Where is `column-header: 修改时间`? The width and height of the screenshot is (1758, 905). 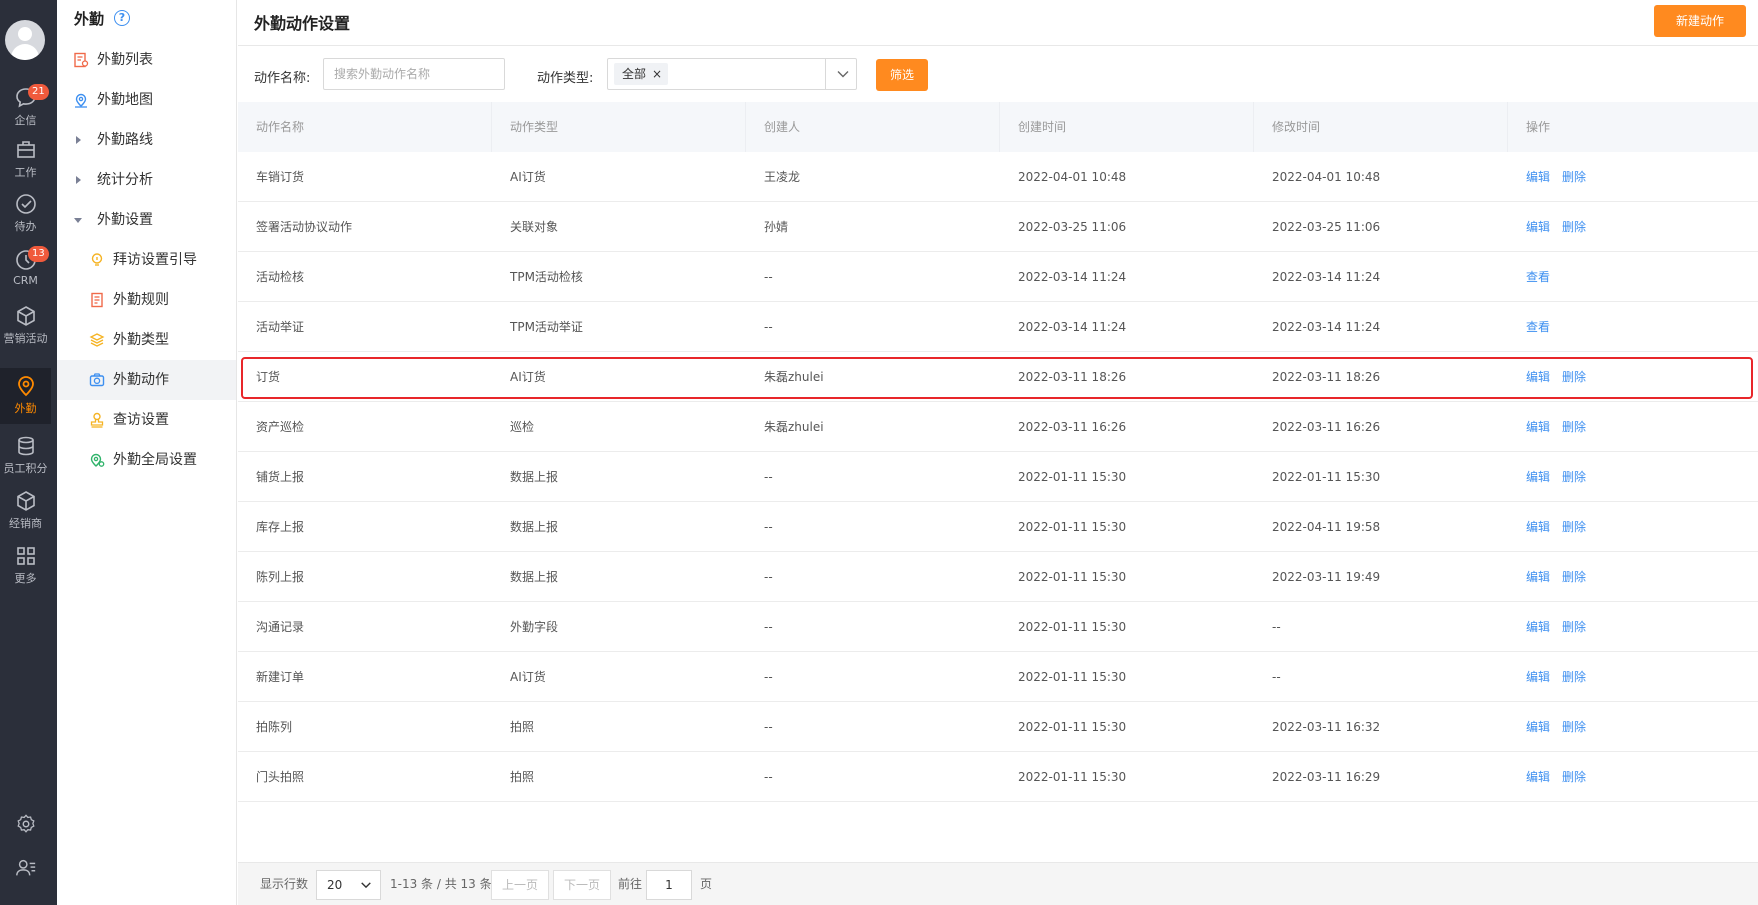 column-header: 修改时间 is located at coordinates (1381, 127).